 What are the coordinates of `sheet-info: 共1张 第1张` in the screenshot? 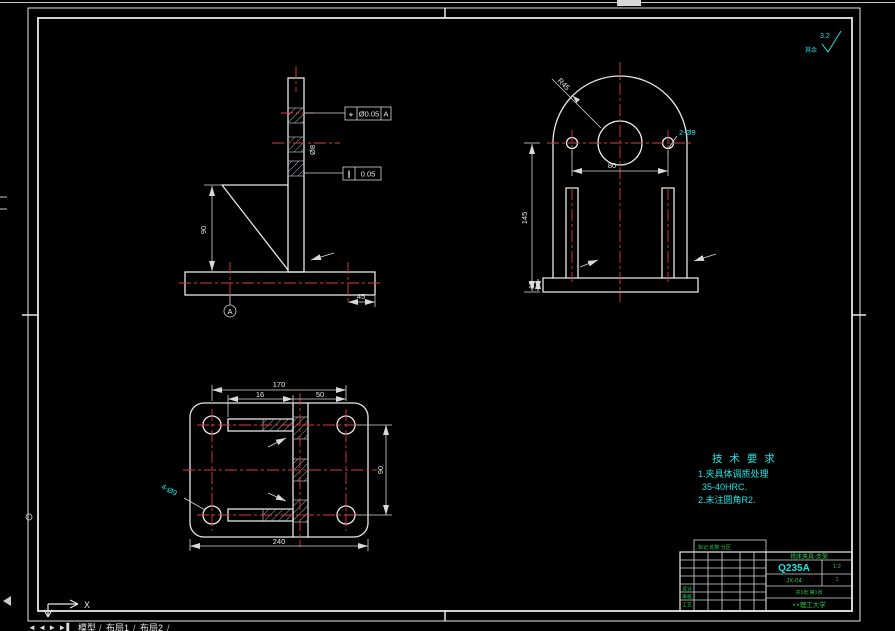 It's located at (809, 592).